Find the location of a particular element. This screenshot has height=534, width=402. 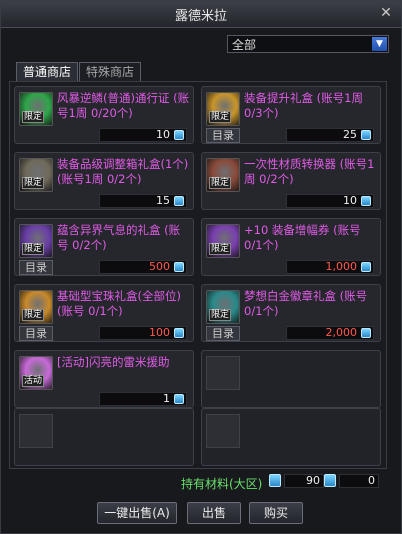

item-price: 15 is located at coordinates (143, 201).